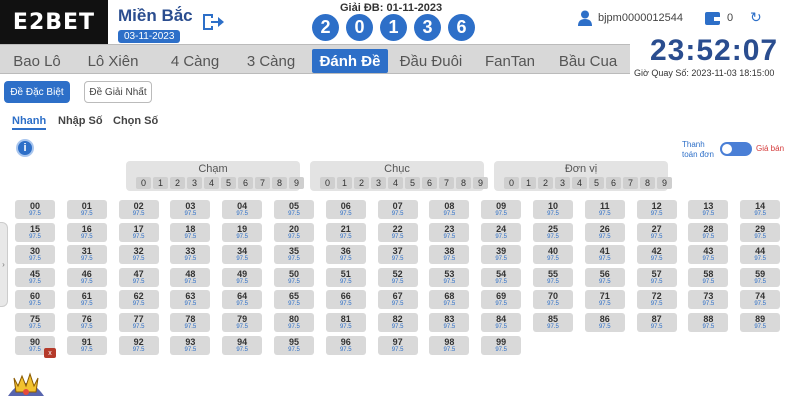  What do you see at coordinates (345, 255) in the screenshot?
I see `number-cell: 36 97.5` at bounding box center [345, 255].